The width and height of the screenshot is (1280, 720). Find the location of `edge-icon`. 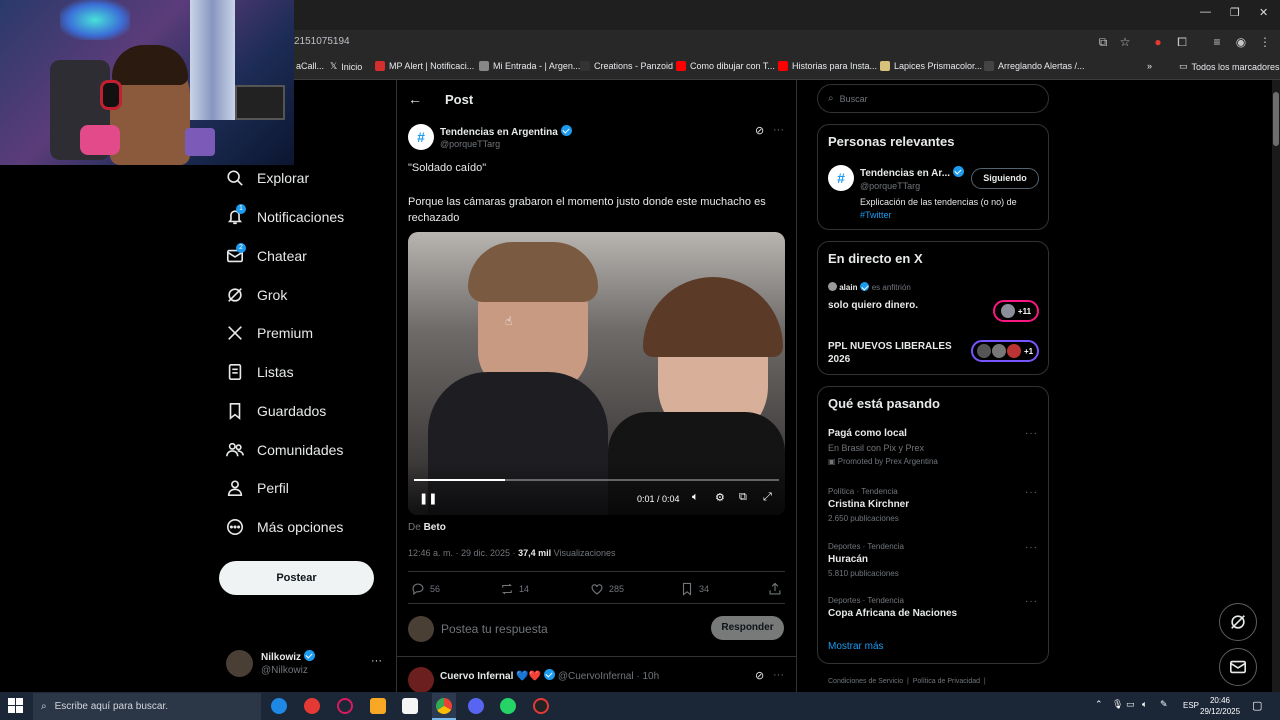

edge-icon is located at coordinates (279, 706).